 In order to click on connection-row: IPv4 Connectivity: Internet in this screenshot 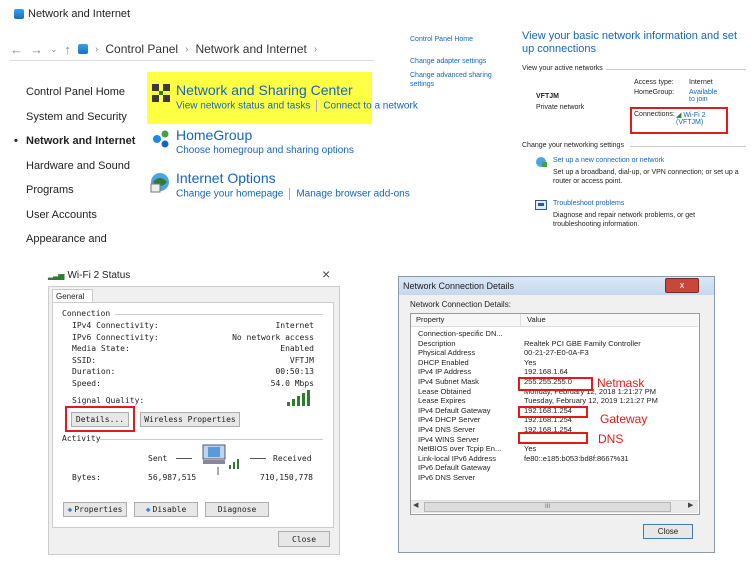, I will do `click(193, 326)`.